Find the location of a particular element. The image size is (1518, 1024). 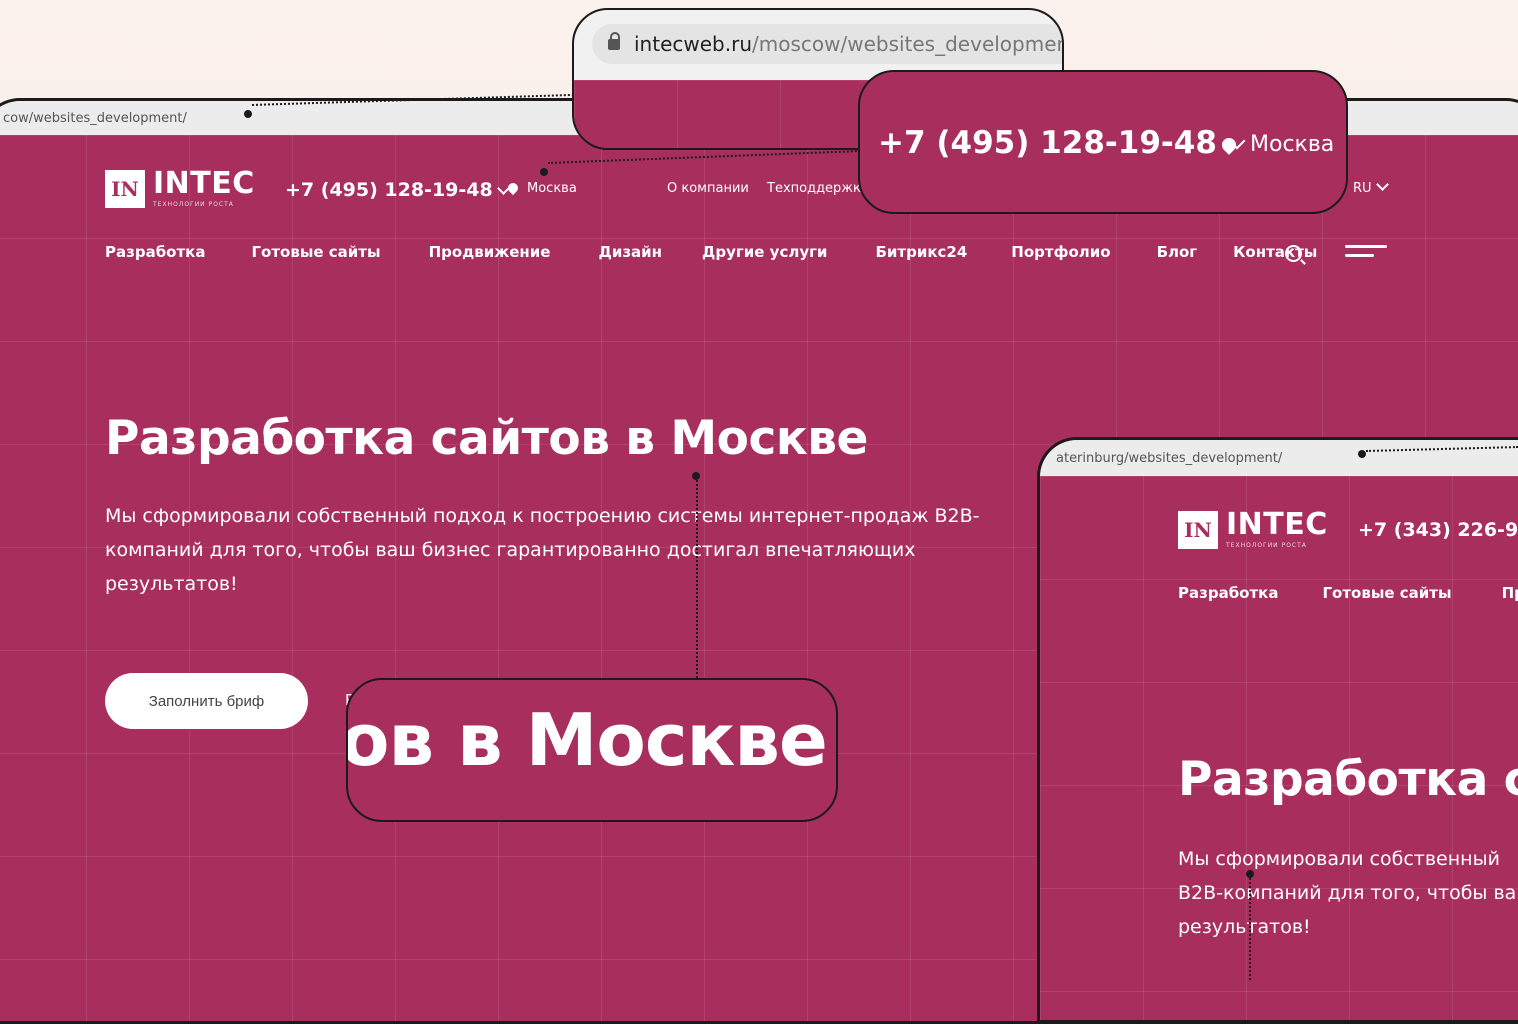

top-link-about: О компании is located at coordinates (708, 188).